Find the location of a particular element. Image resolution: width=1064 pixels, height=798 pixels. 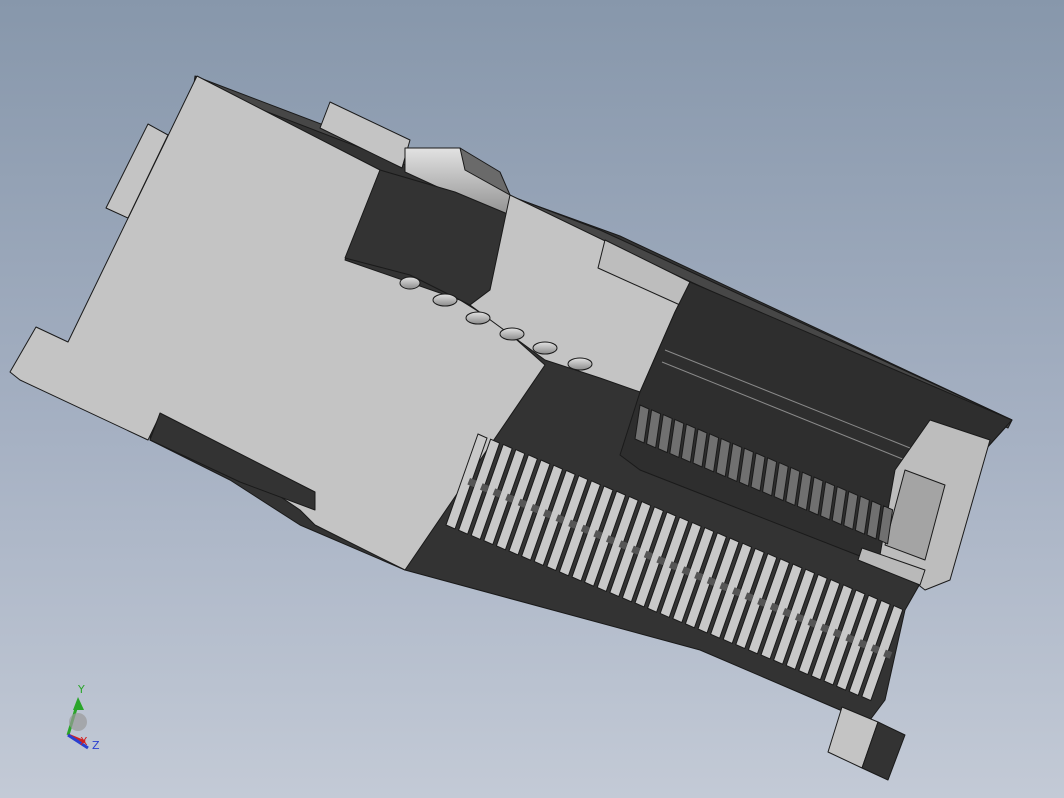

view-orientation-triad: Y X Z is located at coordinates (83, 717).